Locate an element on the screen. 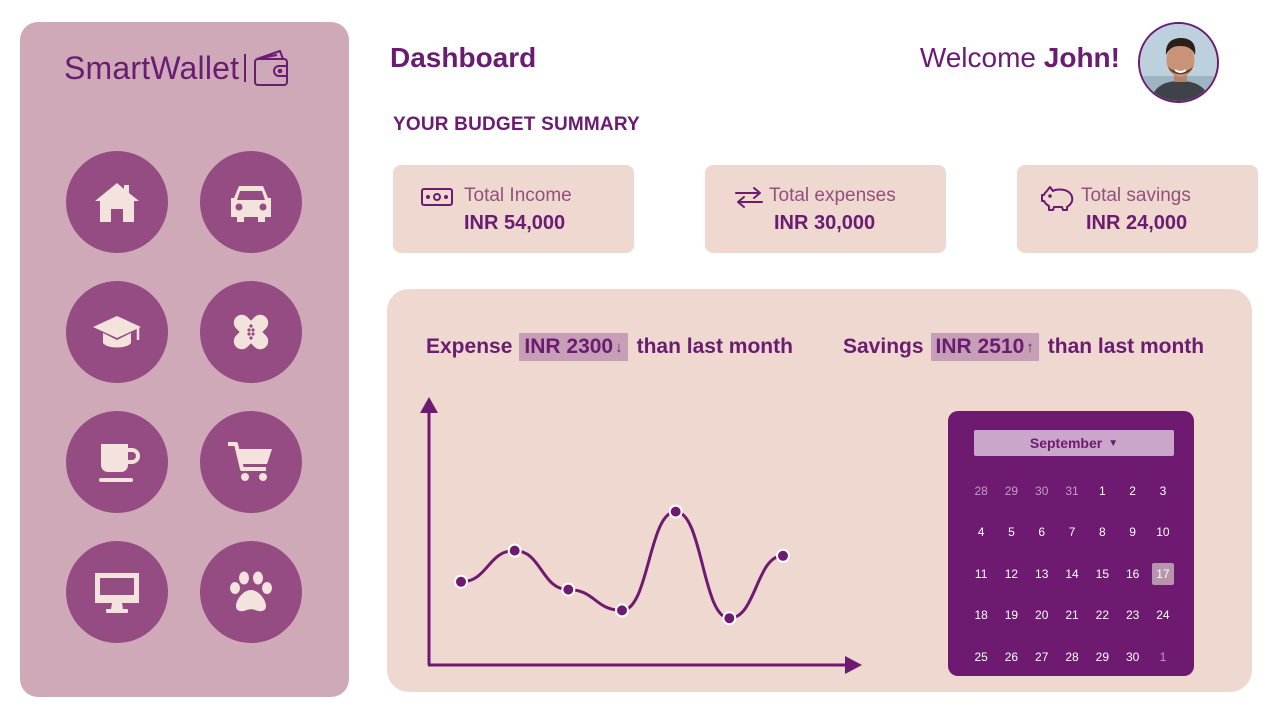 Image resolution: width=1280 pixels, height=720 pixels. calendar-day: 11 is located at coordinates (981, 574).